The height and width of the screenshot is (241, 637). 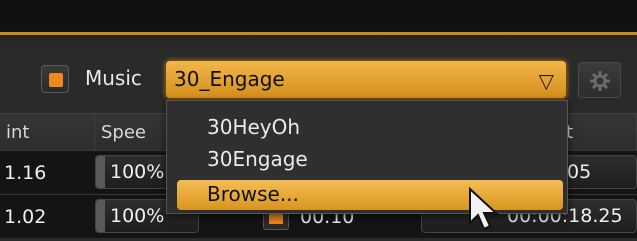 What do you see at coordinates (546, 81) in the screenshot?
I see `triangle-down-icon: ▽` at bounding box center [546, 81].